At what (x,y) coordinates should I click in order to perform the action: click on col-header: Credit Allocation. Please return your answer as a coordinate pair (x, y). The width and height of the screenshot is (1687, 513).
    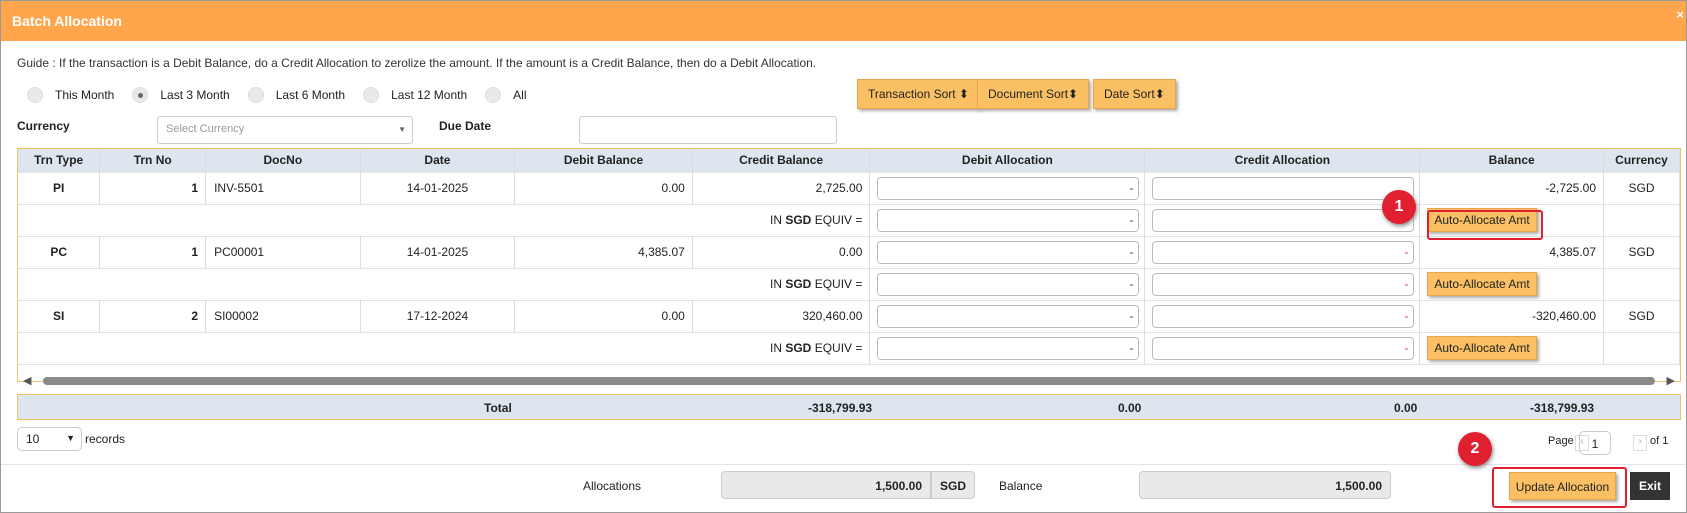
    Looking at the image, I should click on (1282, 160).